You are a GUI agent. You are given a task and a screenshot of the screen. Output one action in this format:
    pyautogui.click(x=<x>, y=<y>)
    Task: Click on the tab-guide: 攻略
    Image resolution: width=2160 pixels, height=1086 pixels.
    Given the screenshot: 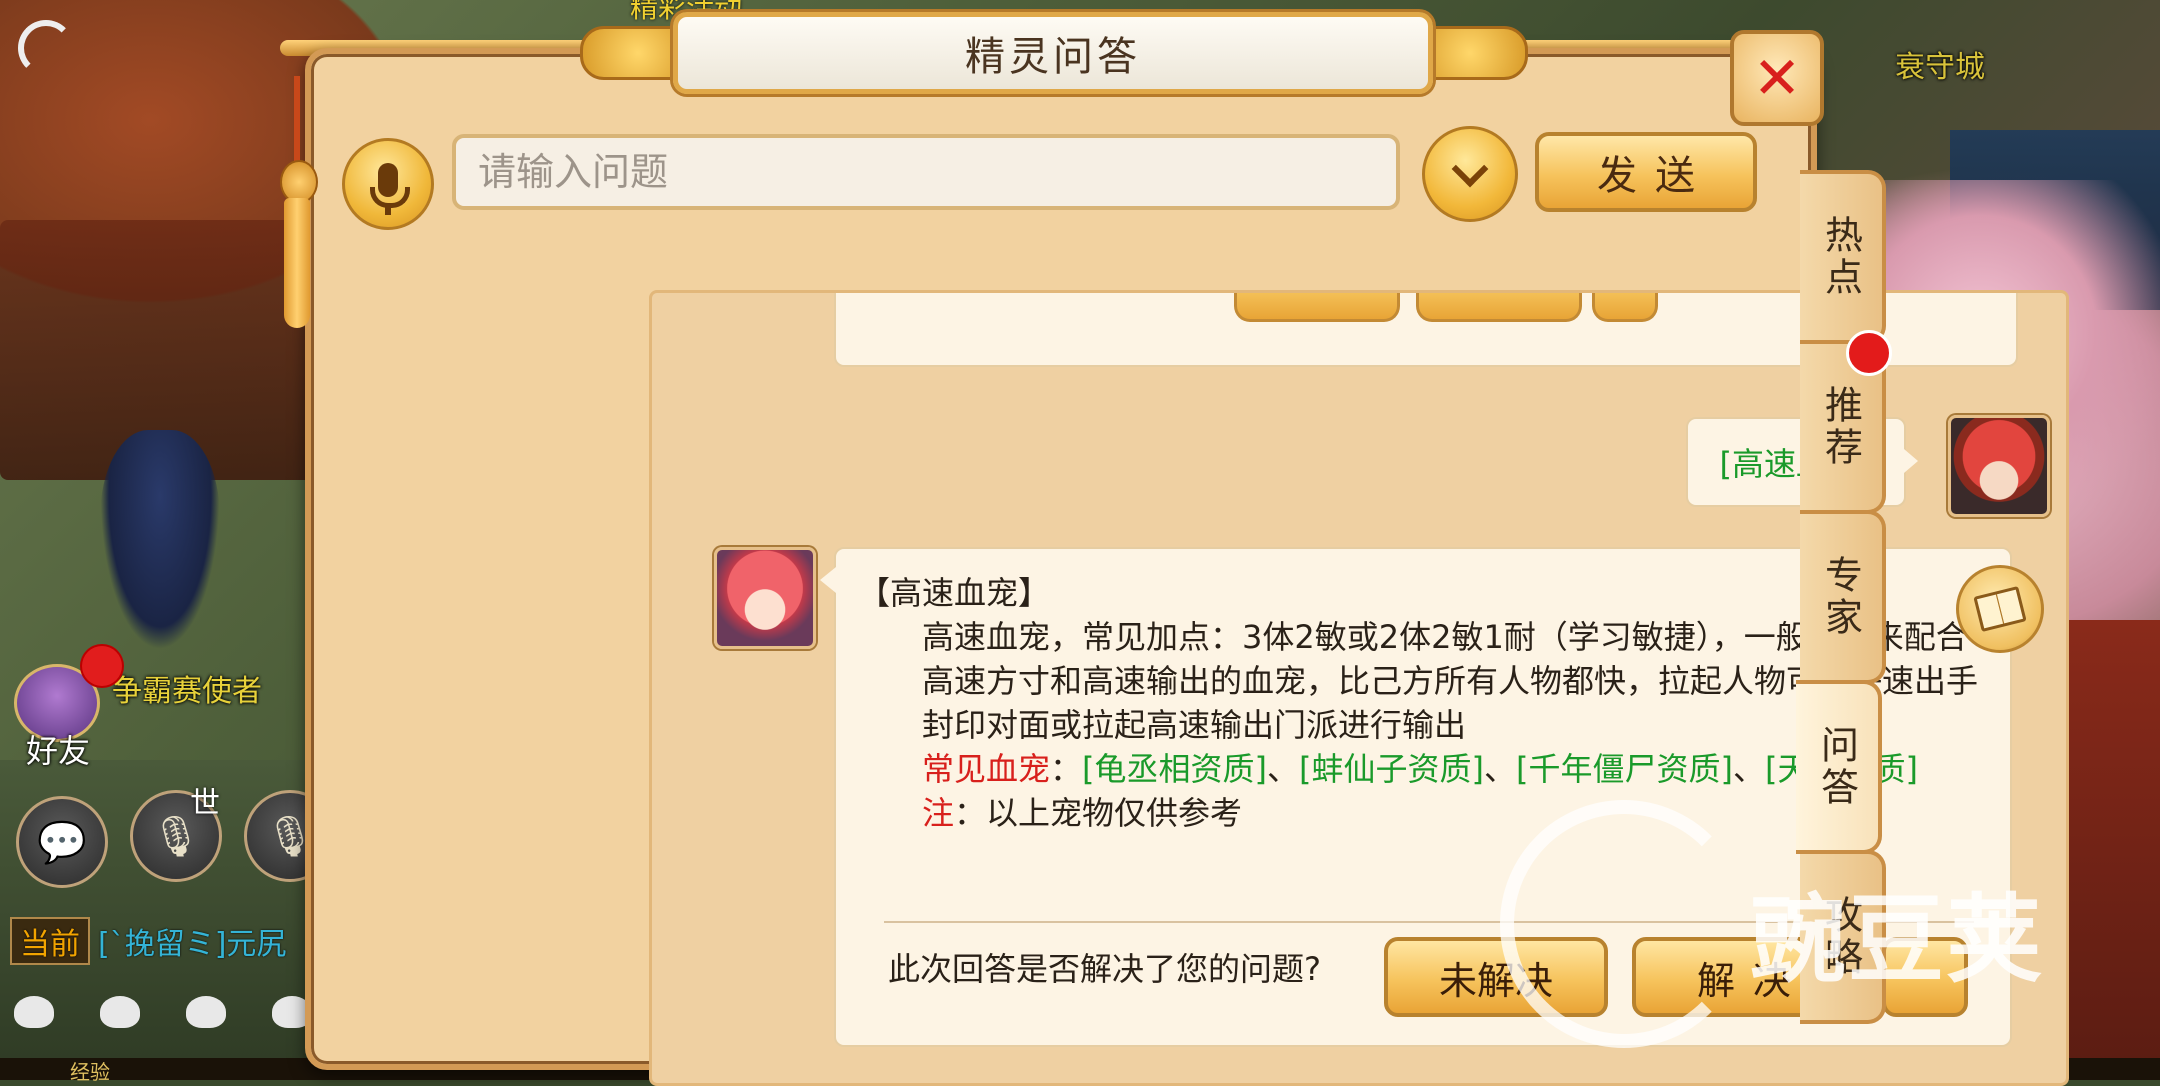 What is the action you would take?
    pyautogui.click(x=1843, y=937)
    